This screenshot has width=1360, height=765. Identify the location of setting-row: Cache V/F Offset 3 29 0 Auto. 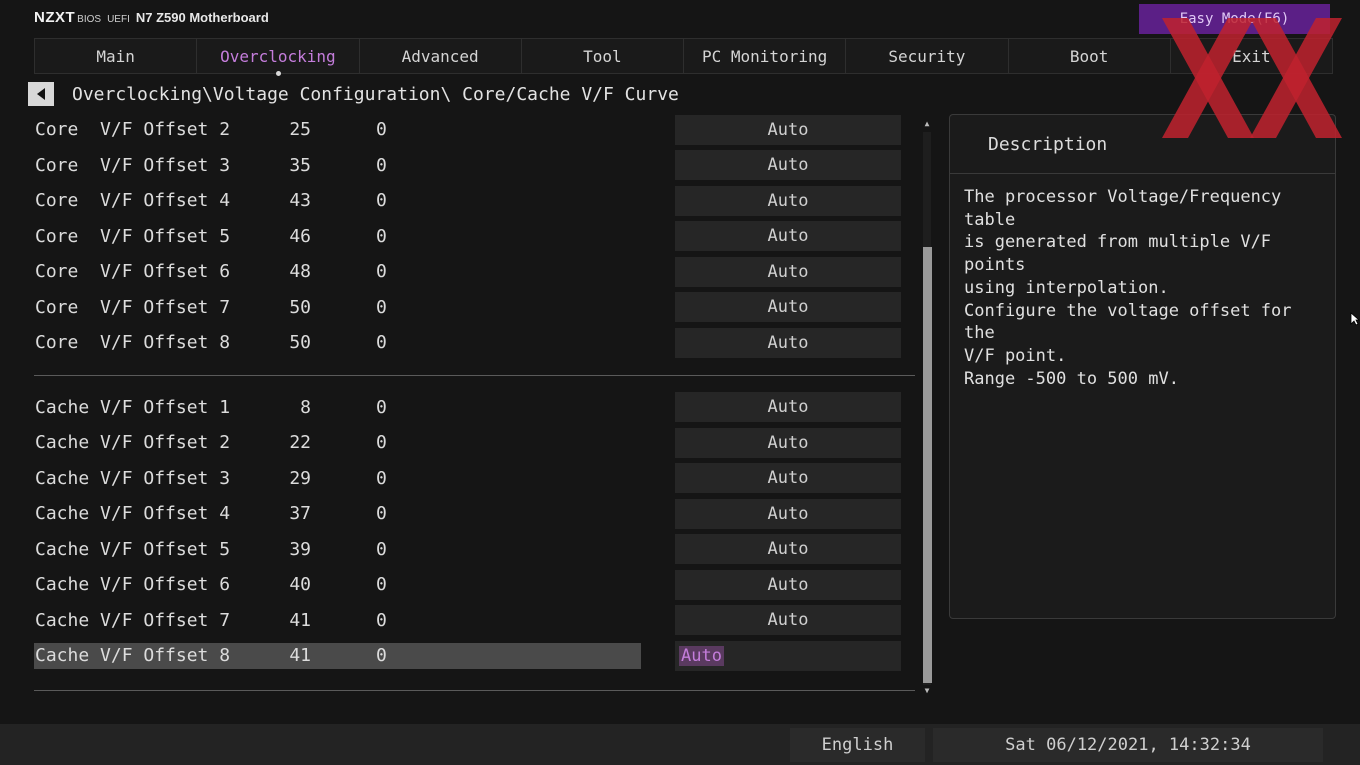
(474, 479).